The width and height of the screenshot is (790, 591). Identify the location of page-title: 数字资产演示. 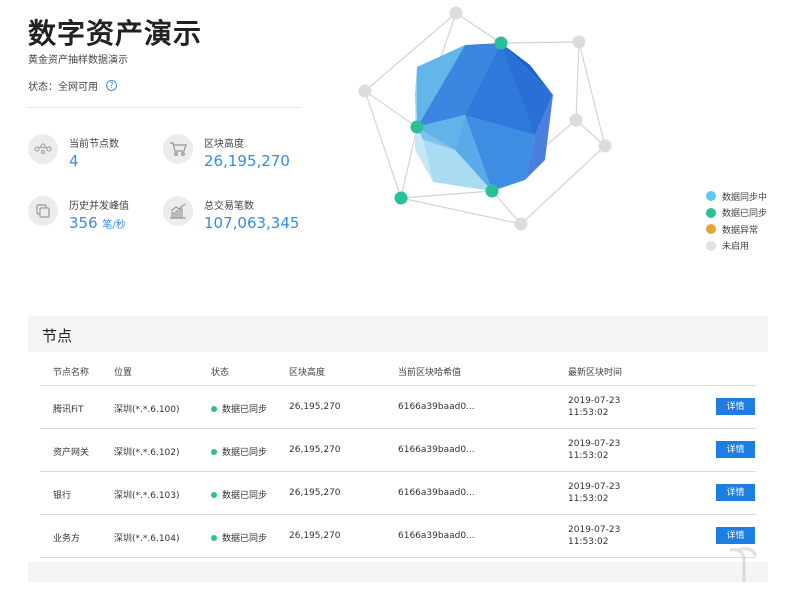
(115, 33).